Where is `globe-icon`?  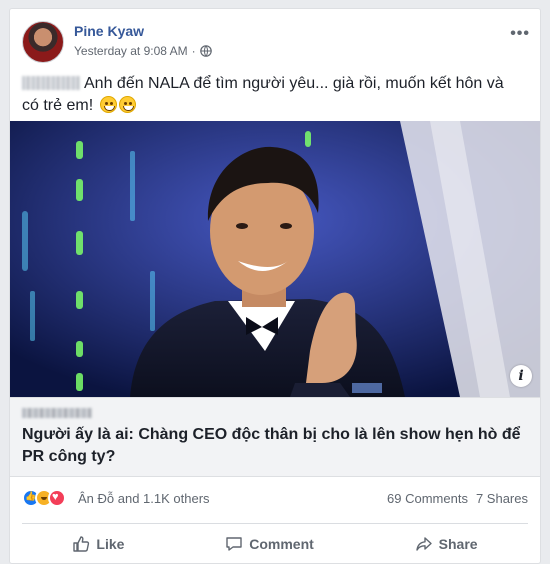 globe-icon is located at coordinates (205, 51).